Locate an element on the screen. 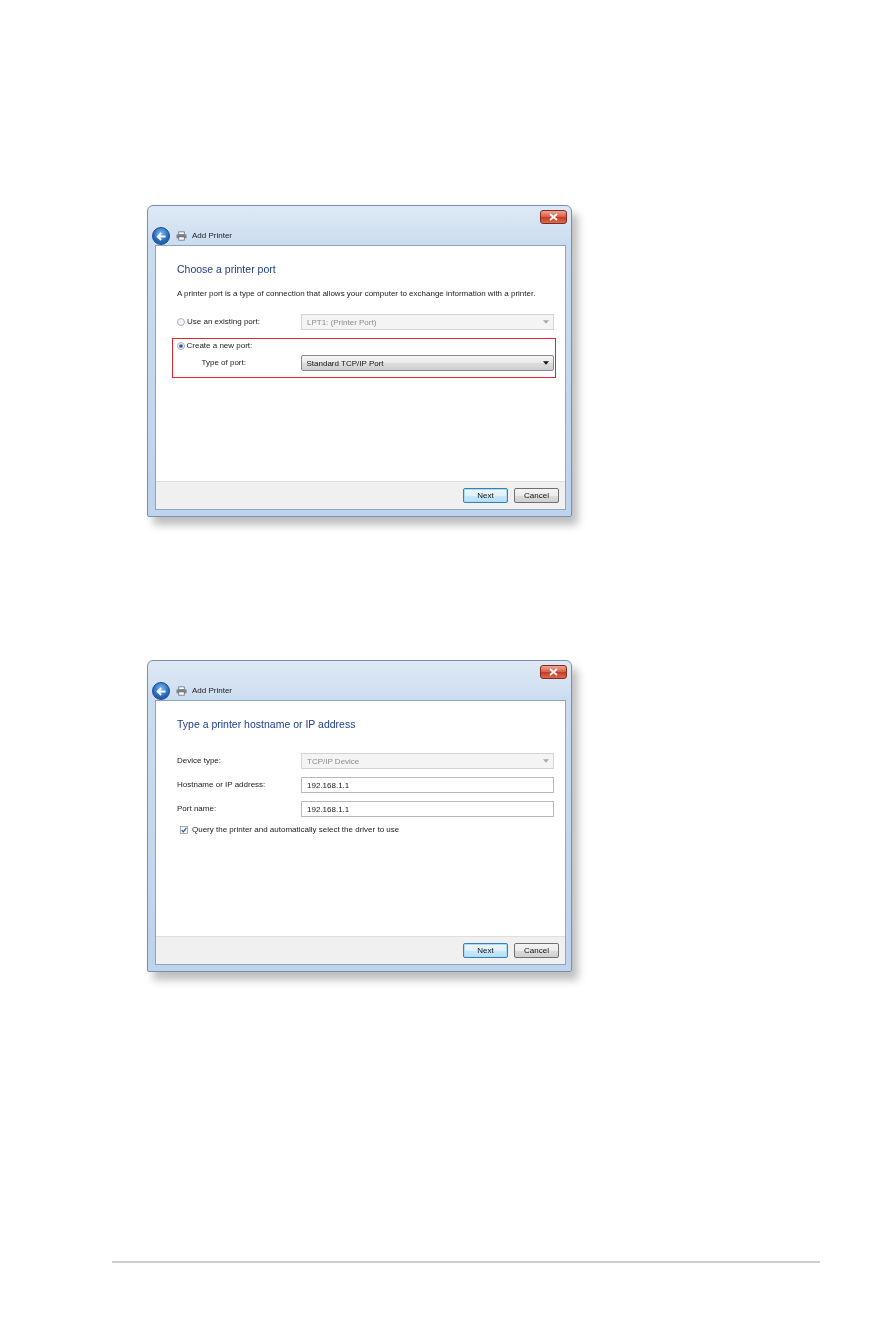 The width and height of the screenshot is (883, 1330). radio-option: Use an existing port: is located at coordinates (218, 322).